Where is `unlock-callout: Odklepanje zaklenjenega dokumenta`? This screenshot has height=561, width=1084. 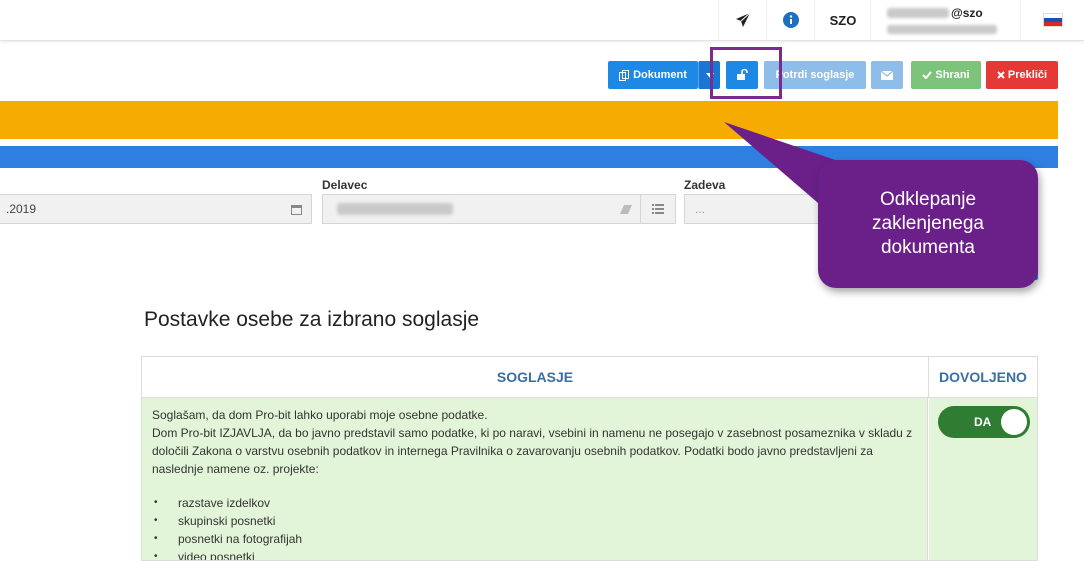 unlock-callout: Odklepanje zaklenjenega dokumenta is located at coordinates (928, 224).